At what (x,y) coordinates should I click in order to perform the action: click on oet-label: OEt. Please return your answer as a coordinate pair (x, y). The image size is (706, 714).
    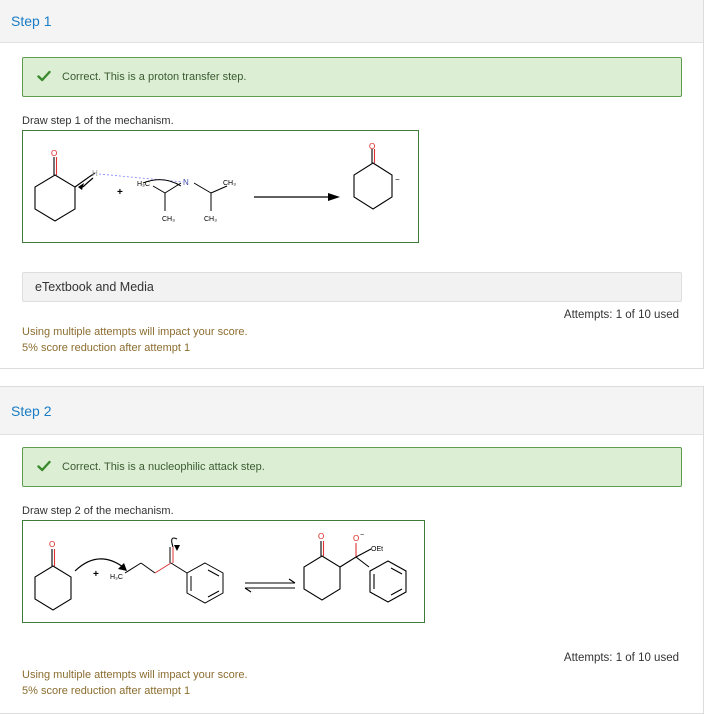
    Looking at the image, I should click on (377, 549).